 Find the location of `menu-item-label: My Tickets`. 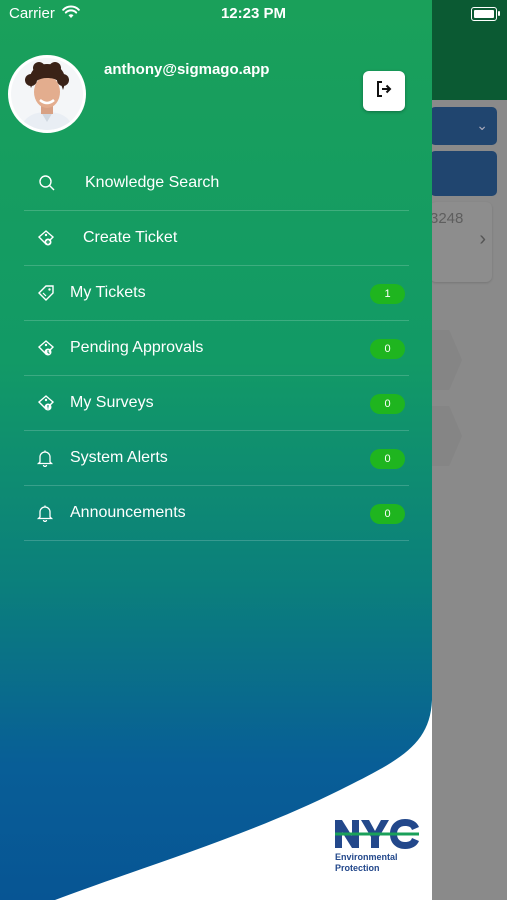

menu-item-label: My Tickets is located at coordinates (108, 292).